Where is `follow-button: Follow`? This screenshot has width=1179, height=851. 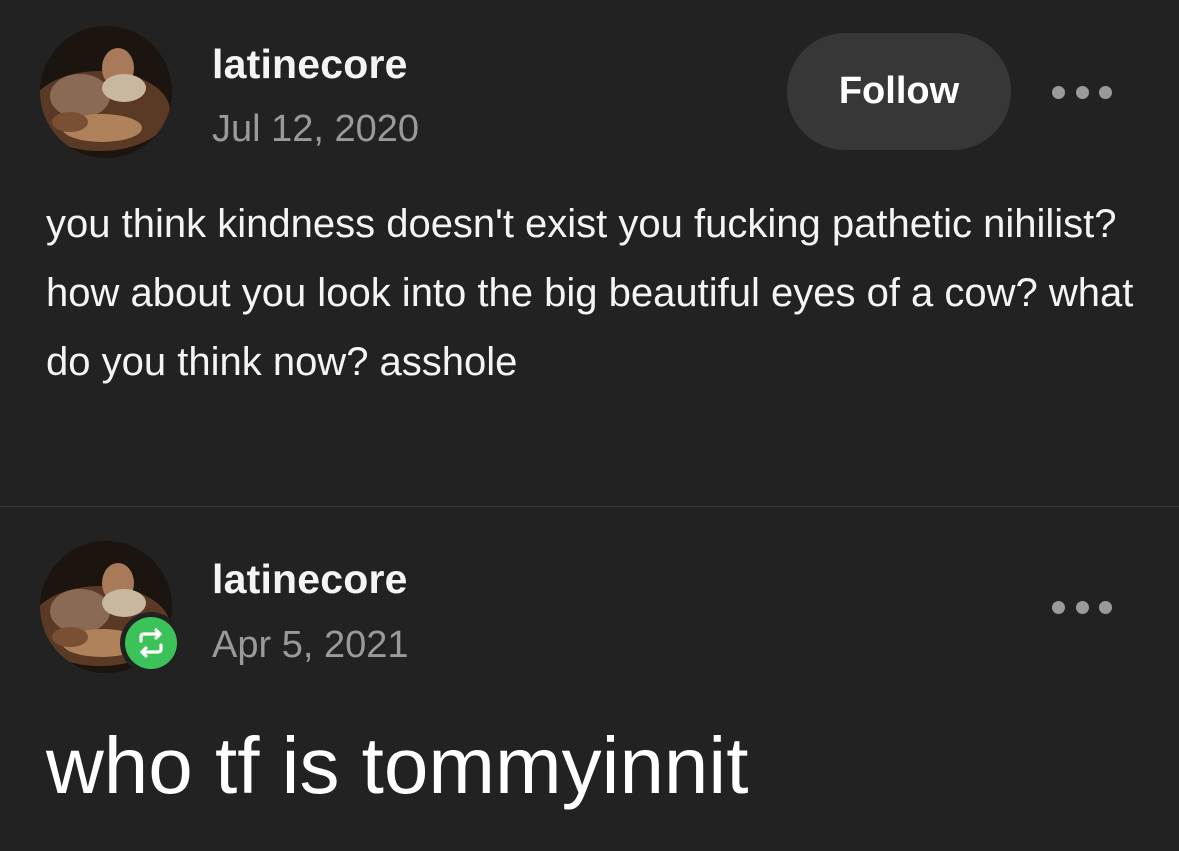
follow-button: Follow is located at coordinates (899, 91).